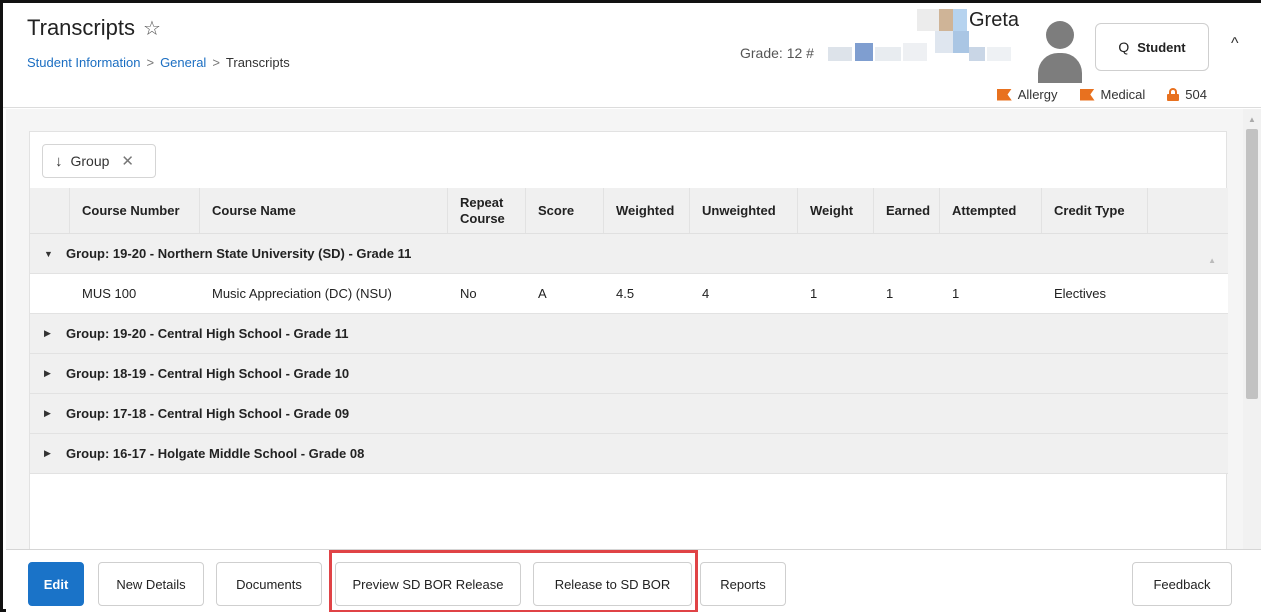 Image resolution: width=1261 pixels, height=612 pixels. Describe the element at coordinates (49, 254) in the screenshot. I see `expanded-triangle-icon: ▼` at that location.